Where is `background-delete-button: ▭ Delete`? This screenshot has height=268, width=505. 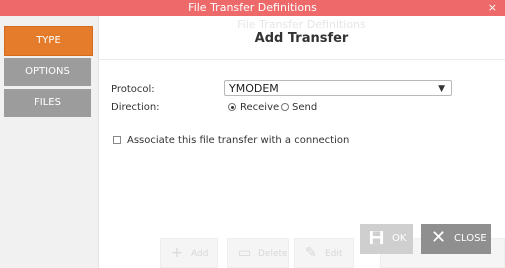
background-delete-button: ▭ Delete is located at coordinates (258, 253).